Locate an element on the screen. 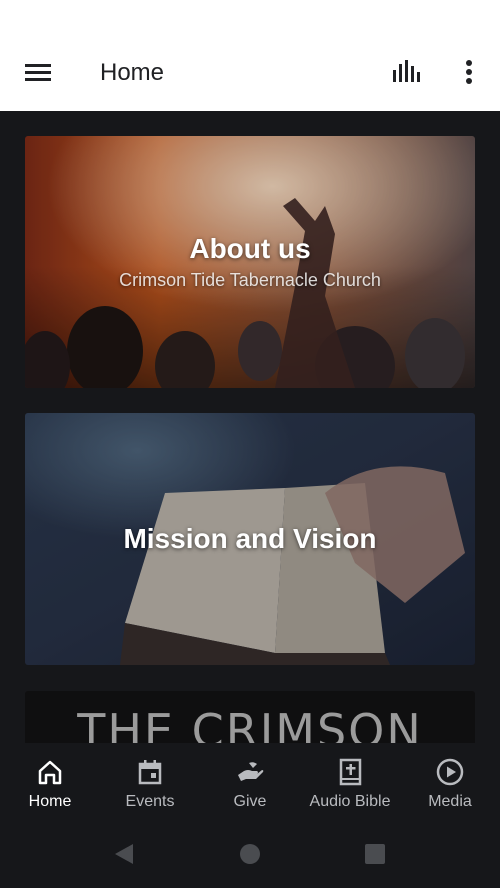 The image size is (500, 888). calendar-icon is located at coordinates (150, 772).